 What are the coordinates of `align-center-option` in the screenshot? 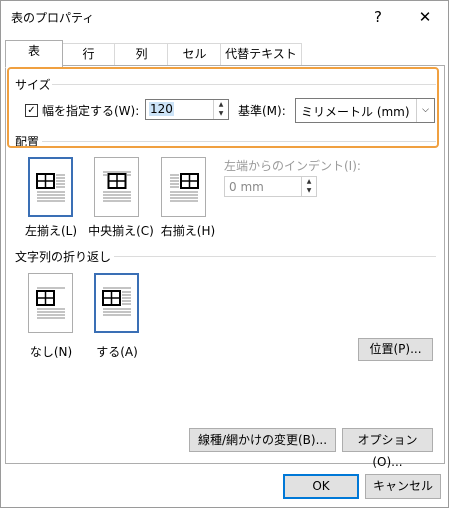 It's located at (116, 187).